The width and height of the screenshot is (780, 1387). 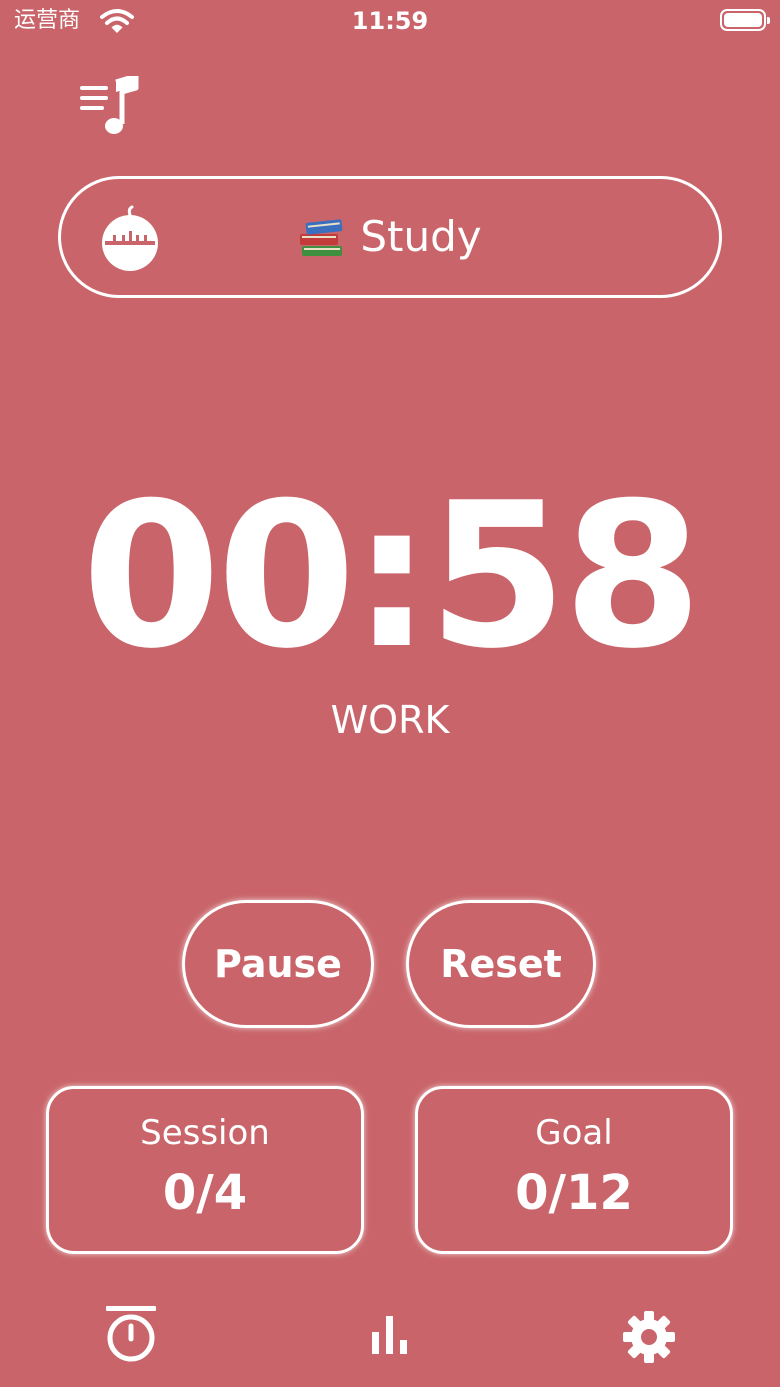 I want to click on goal-value: 0/12, so click(x=574, y=1193).